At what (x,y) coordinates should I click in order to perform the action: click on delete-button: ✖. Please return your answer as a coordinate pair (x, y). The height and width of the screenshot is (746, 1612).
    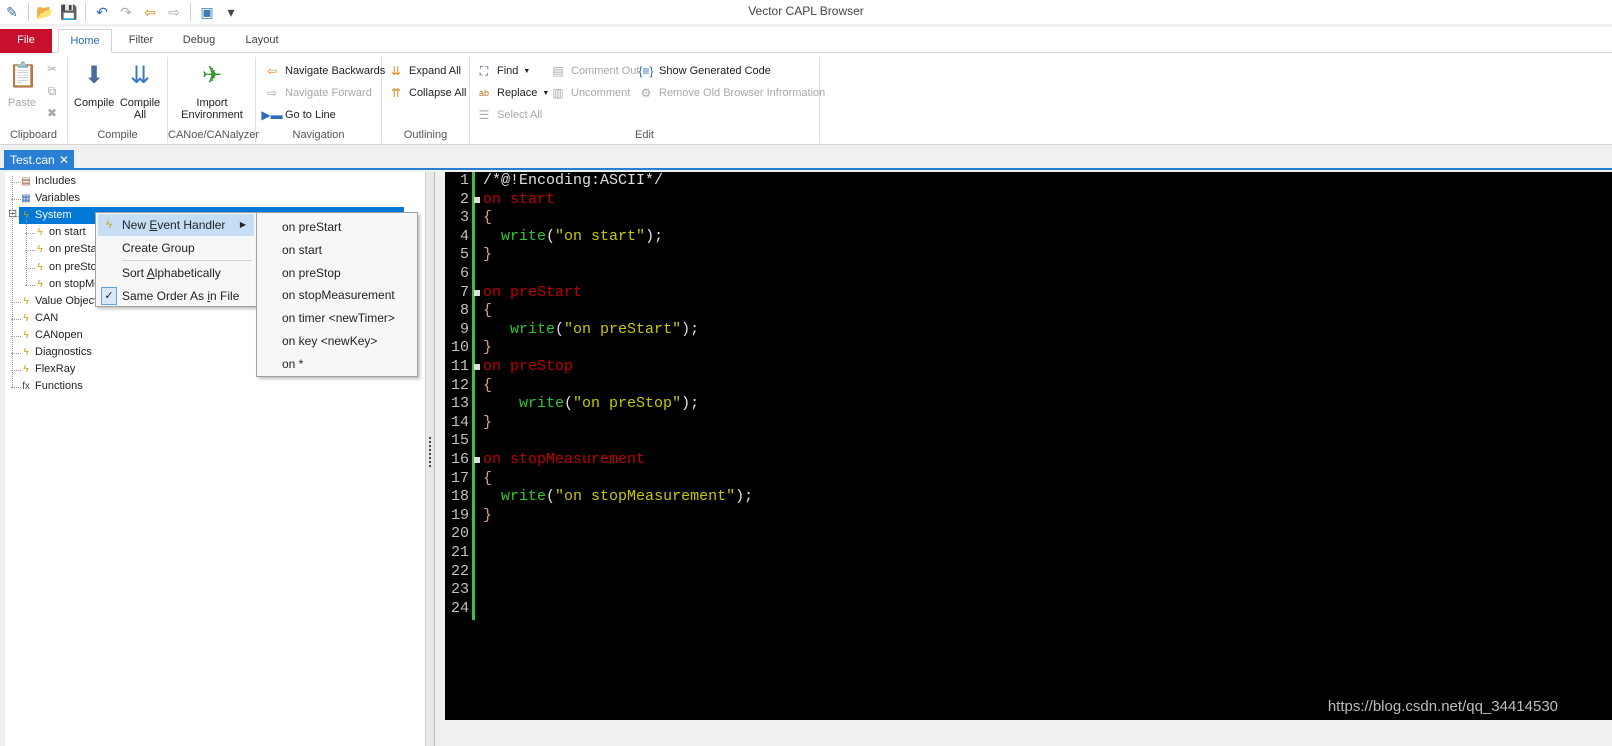
    Looking at the image, I should click on (54, 113).